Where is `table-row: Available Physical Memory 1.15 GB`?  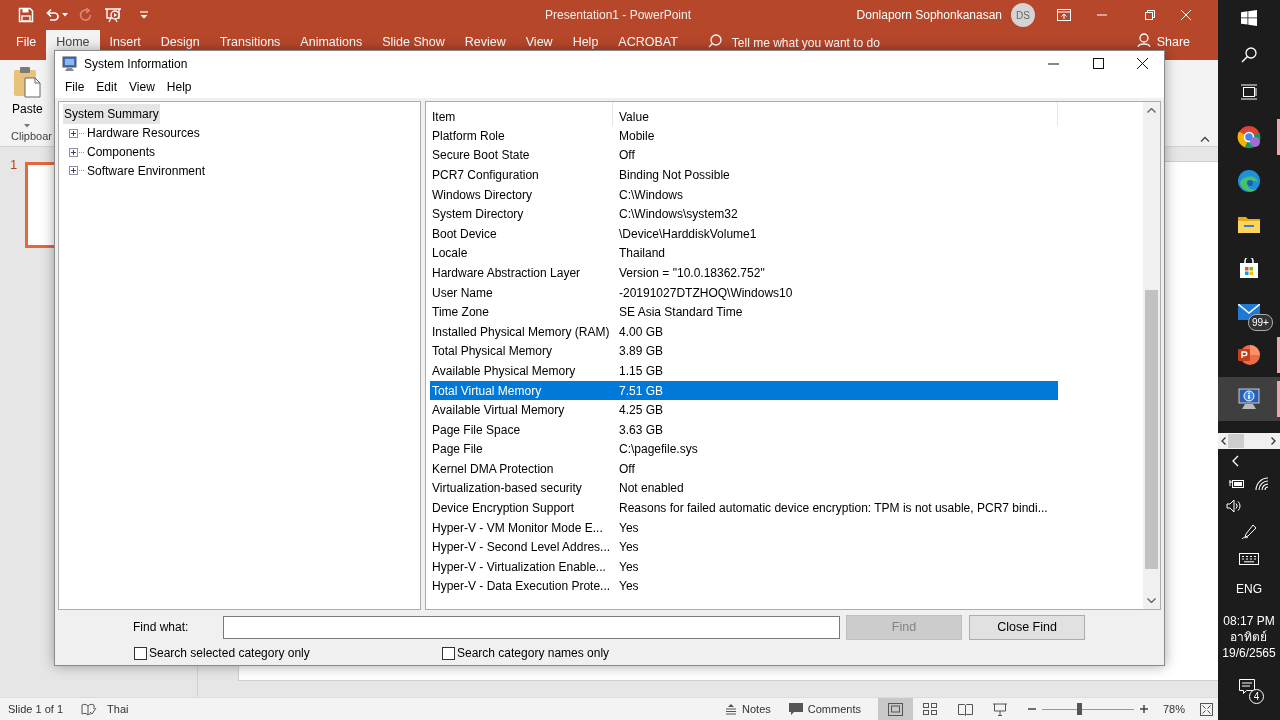
table-row: Available Physical Memory 1.15 GB is located at coordinates (786, 371).